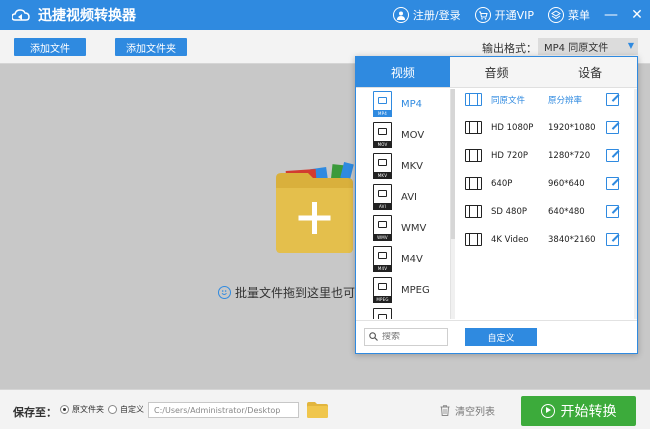 This screenshot has width=650, height=429. Describe the element at coordinates (579, 15) in the screenshot. I see `menu-label: 菜单` at that location.